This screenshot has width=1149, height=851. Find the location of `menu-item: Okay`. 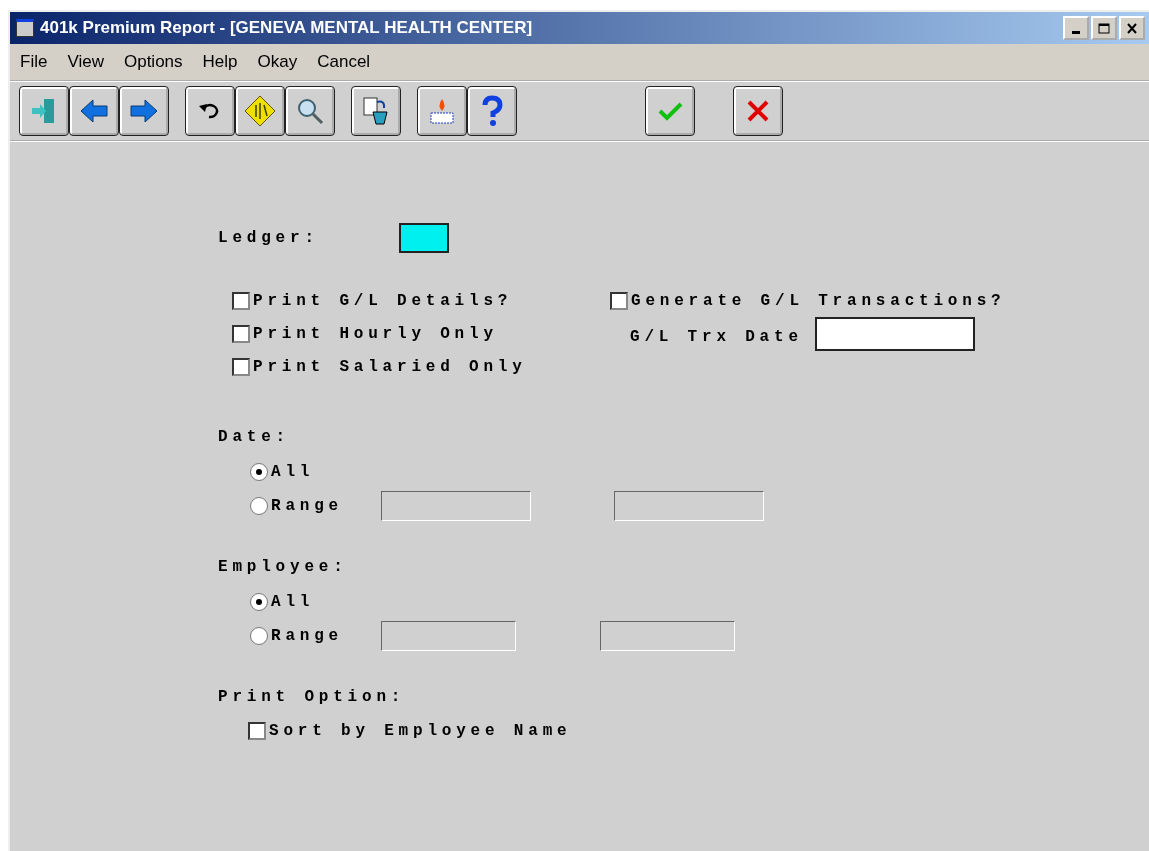

menu-item: Okay is located at coordinates (277, 62).